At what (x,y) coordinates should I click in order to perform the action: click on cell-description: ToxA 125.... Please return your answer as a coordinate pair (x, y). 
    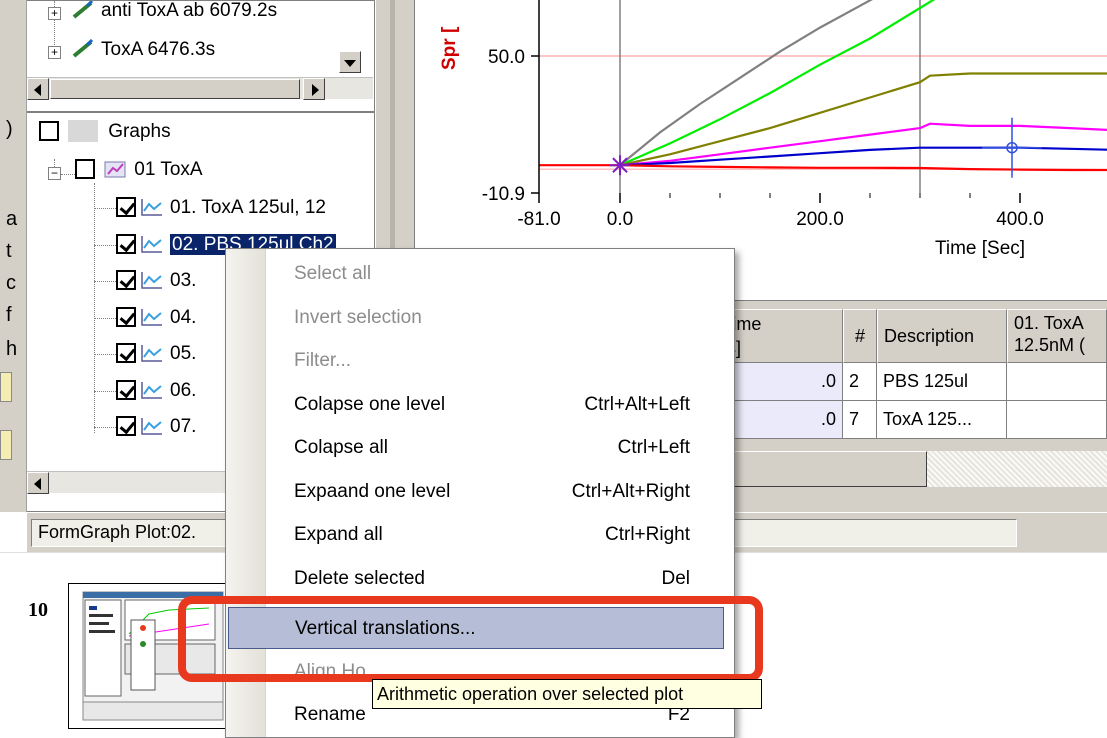
    Looking at the image, I should click on (942, 420).